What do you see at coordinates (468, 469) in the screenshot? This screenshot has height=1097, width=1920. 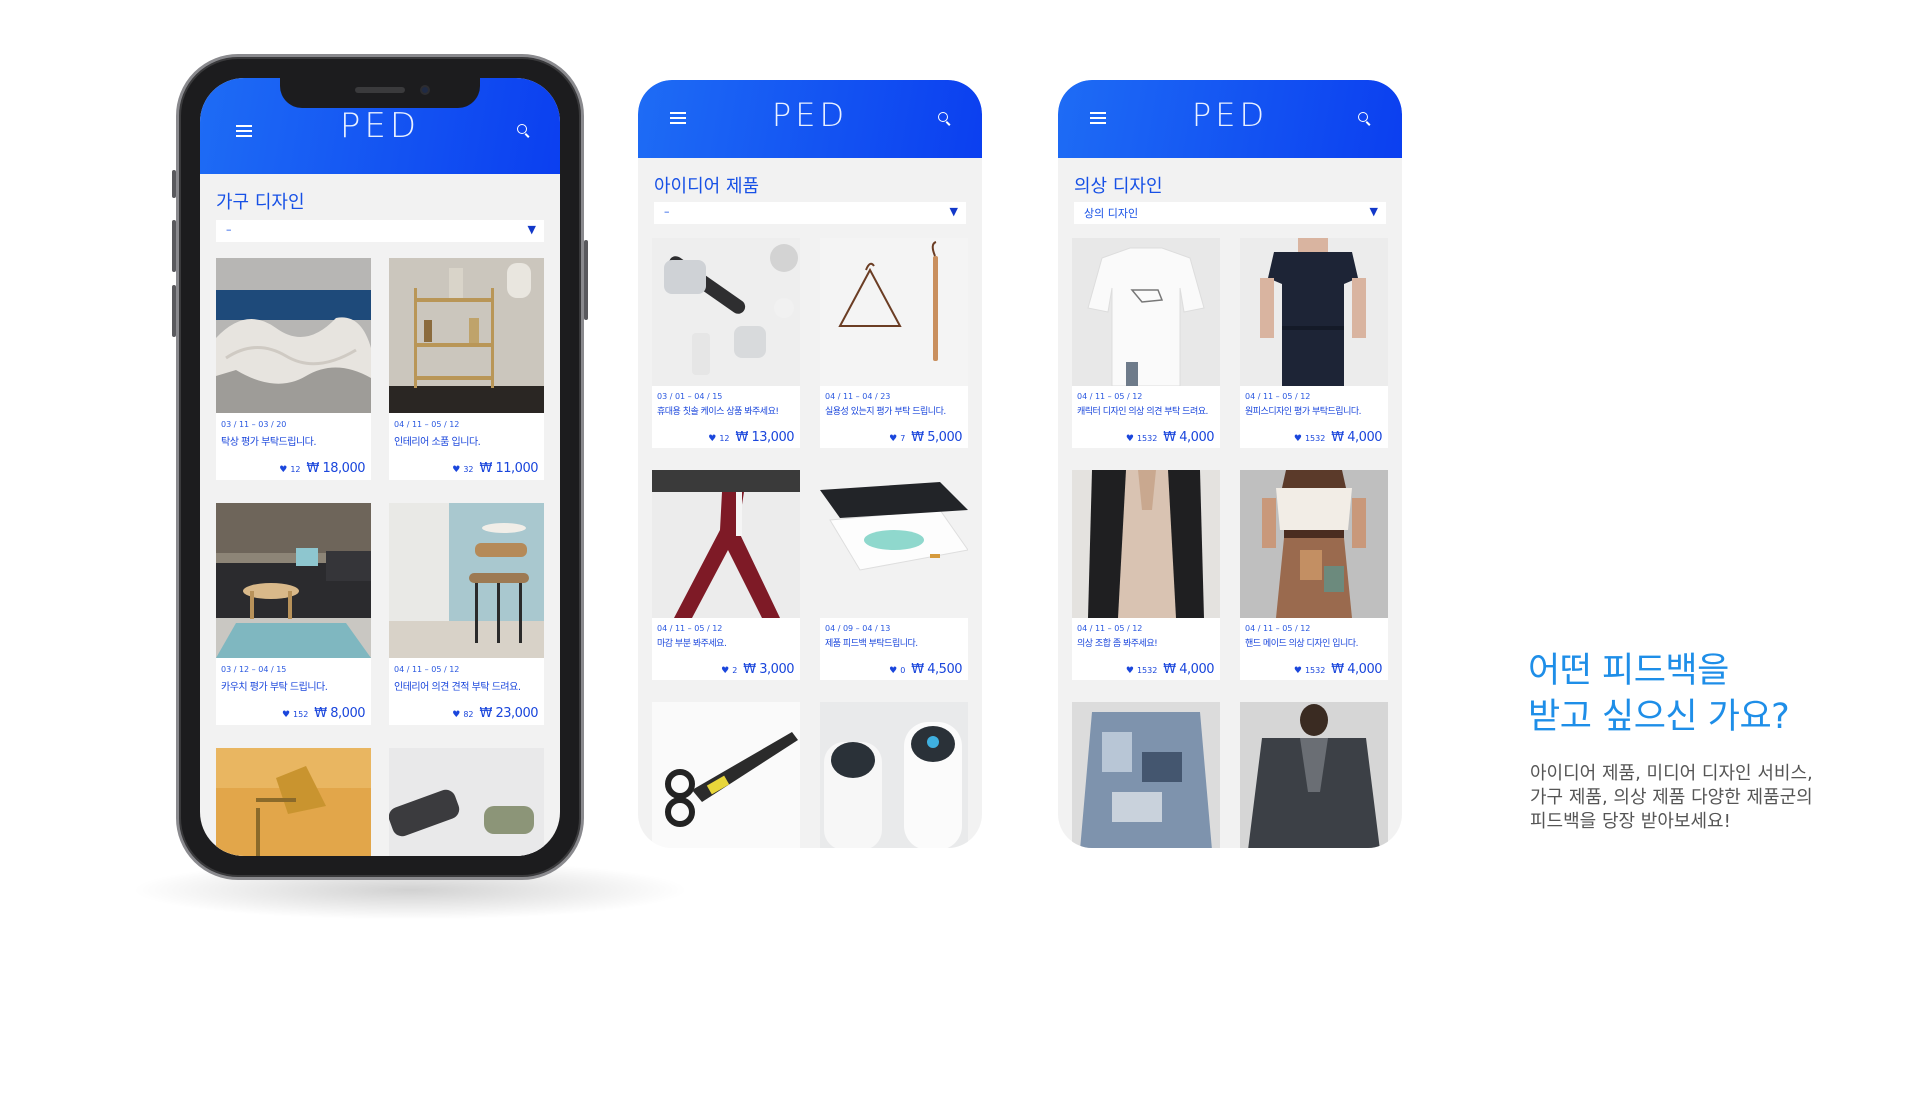 I see `like-count: 32` at bounding box center [468, 469].